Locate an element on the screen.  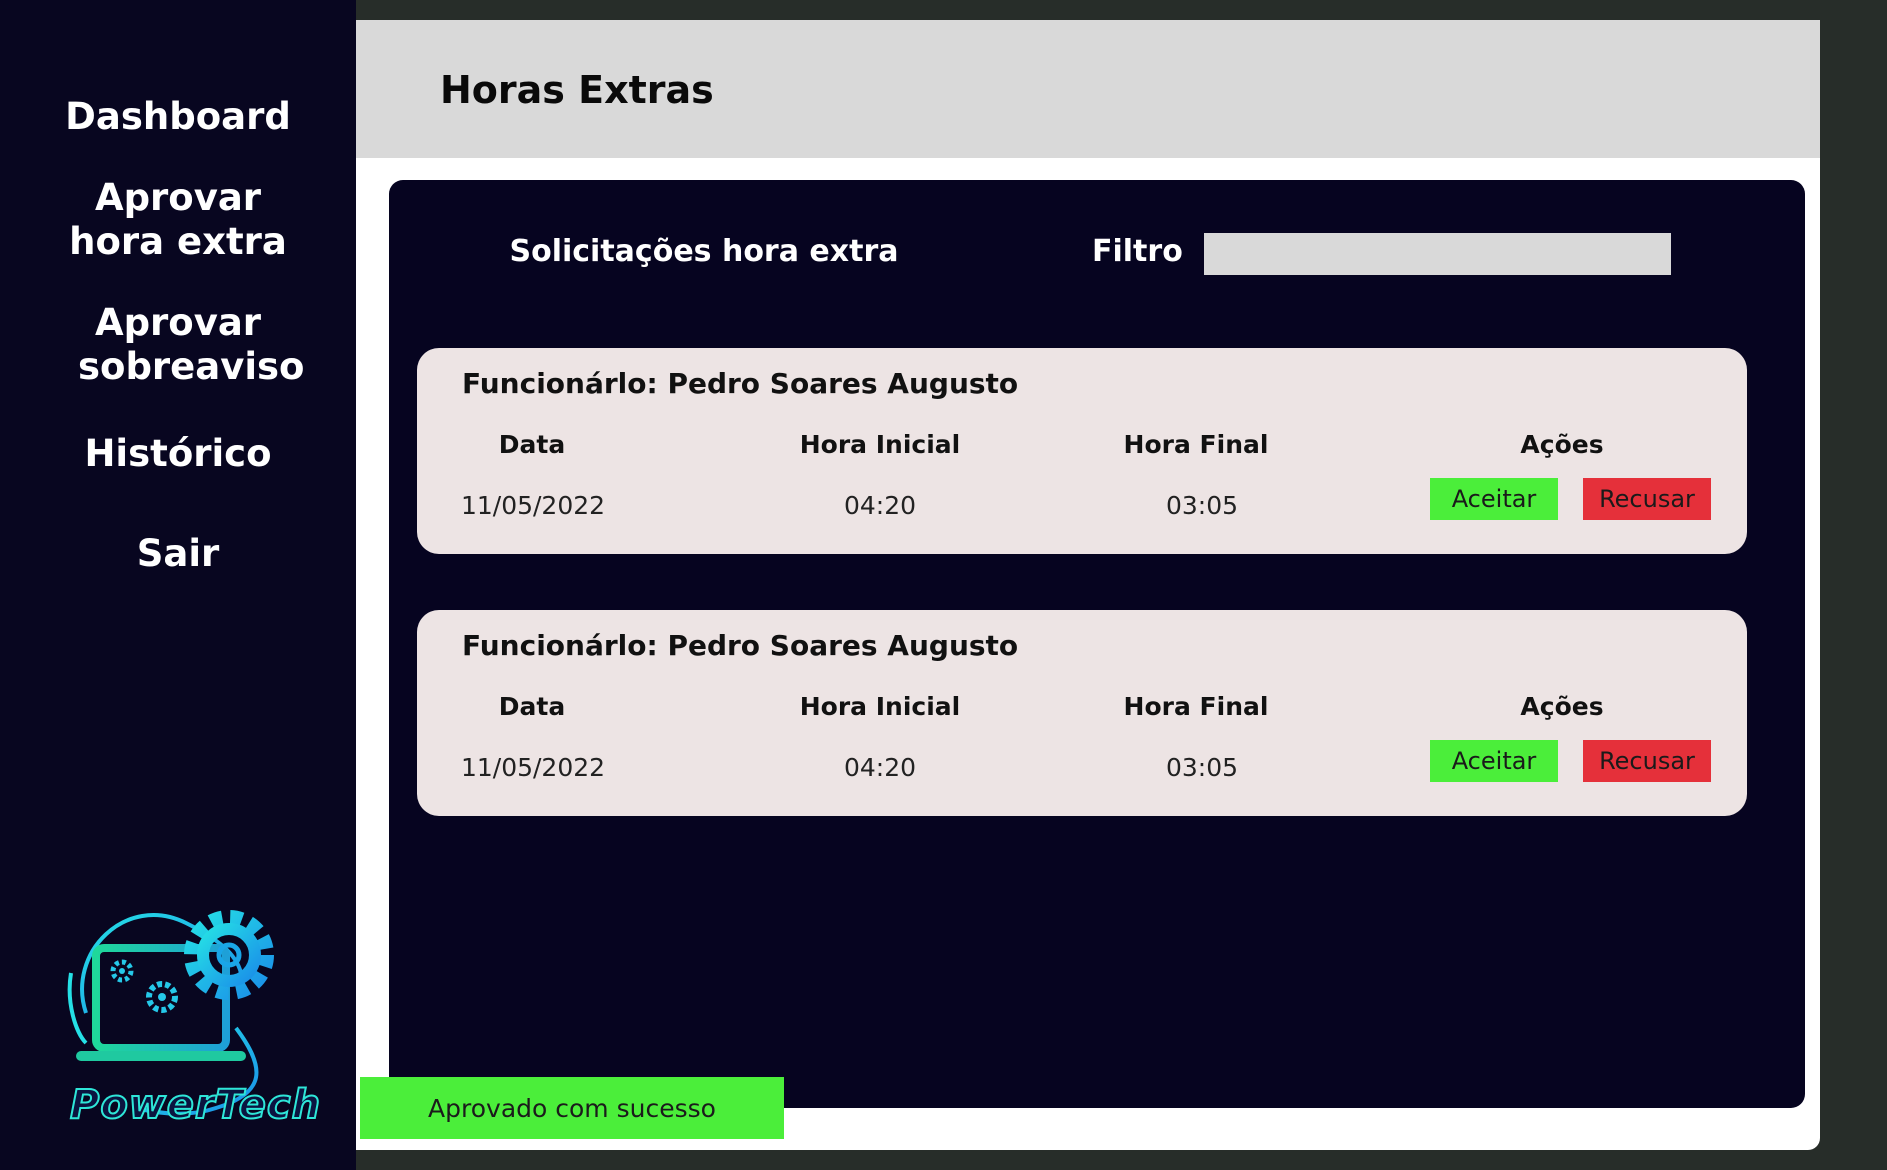
filter-label: Filtro is located at coordinates (1137, 251).